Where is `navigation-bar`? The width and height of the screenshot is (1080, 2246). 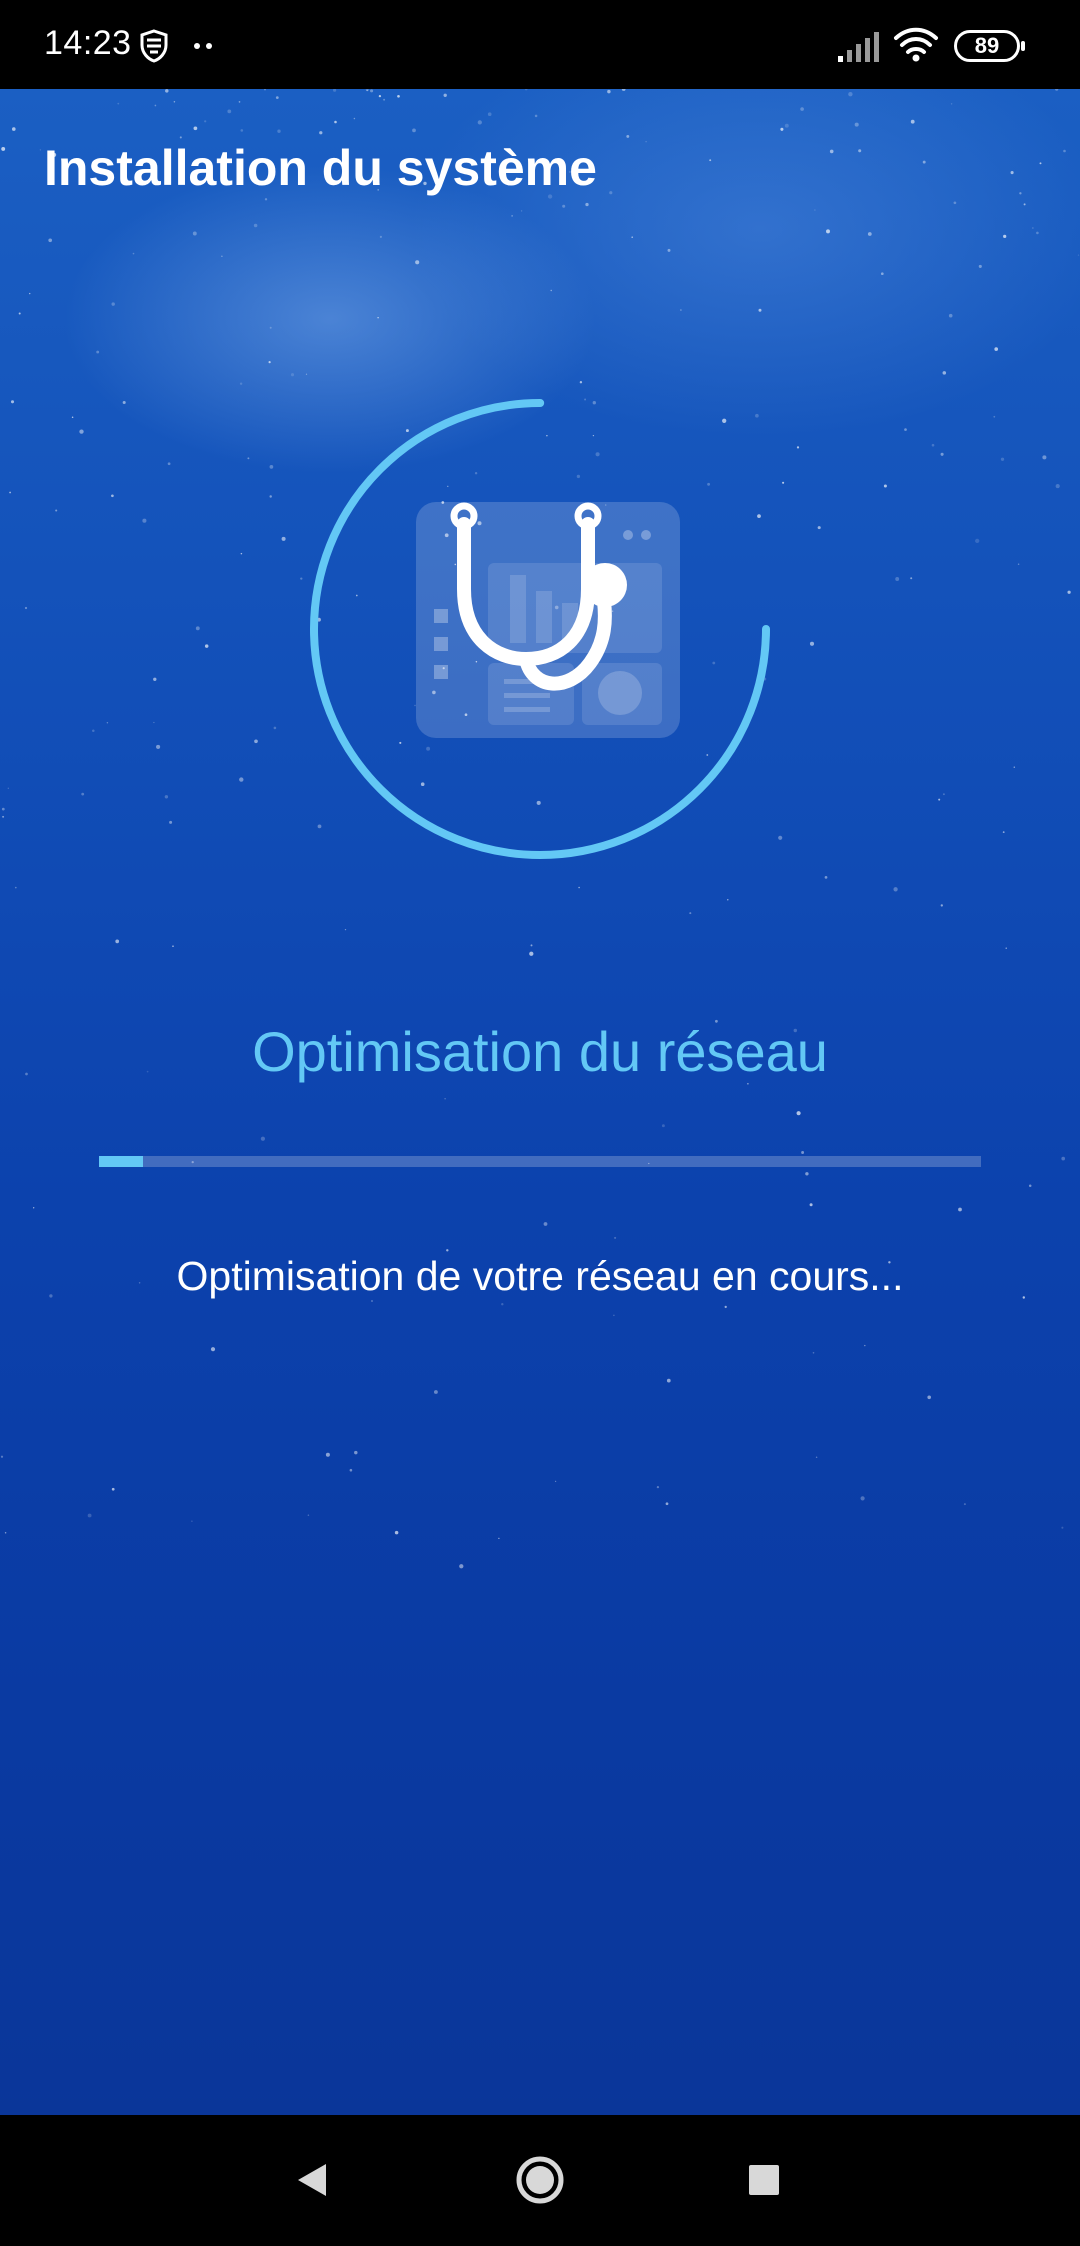 navigation-bar is located at coordinates (540, 2180).